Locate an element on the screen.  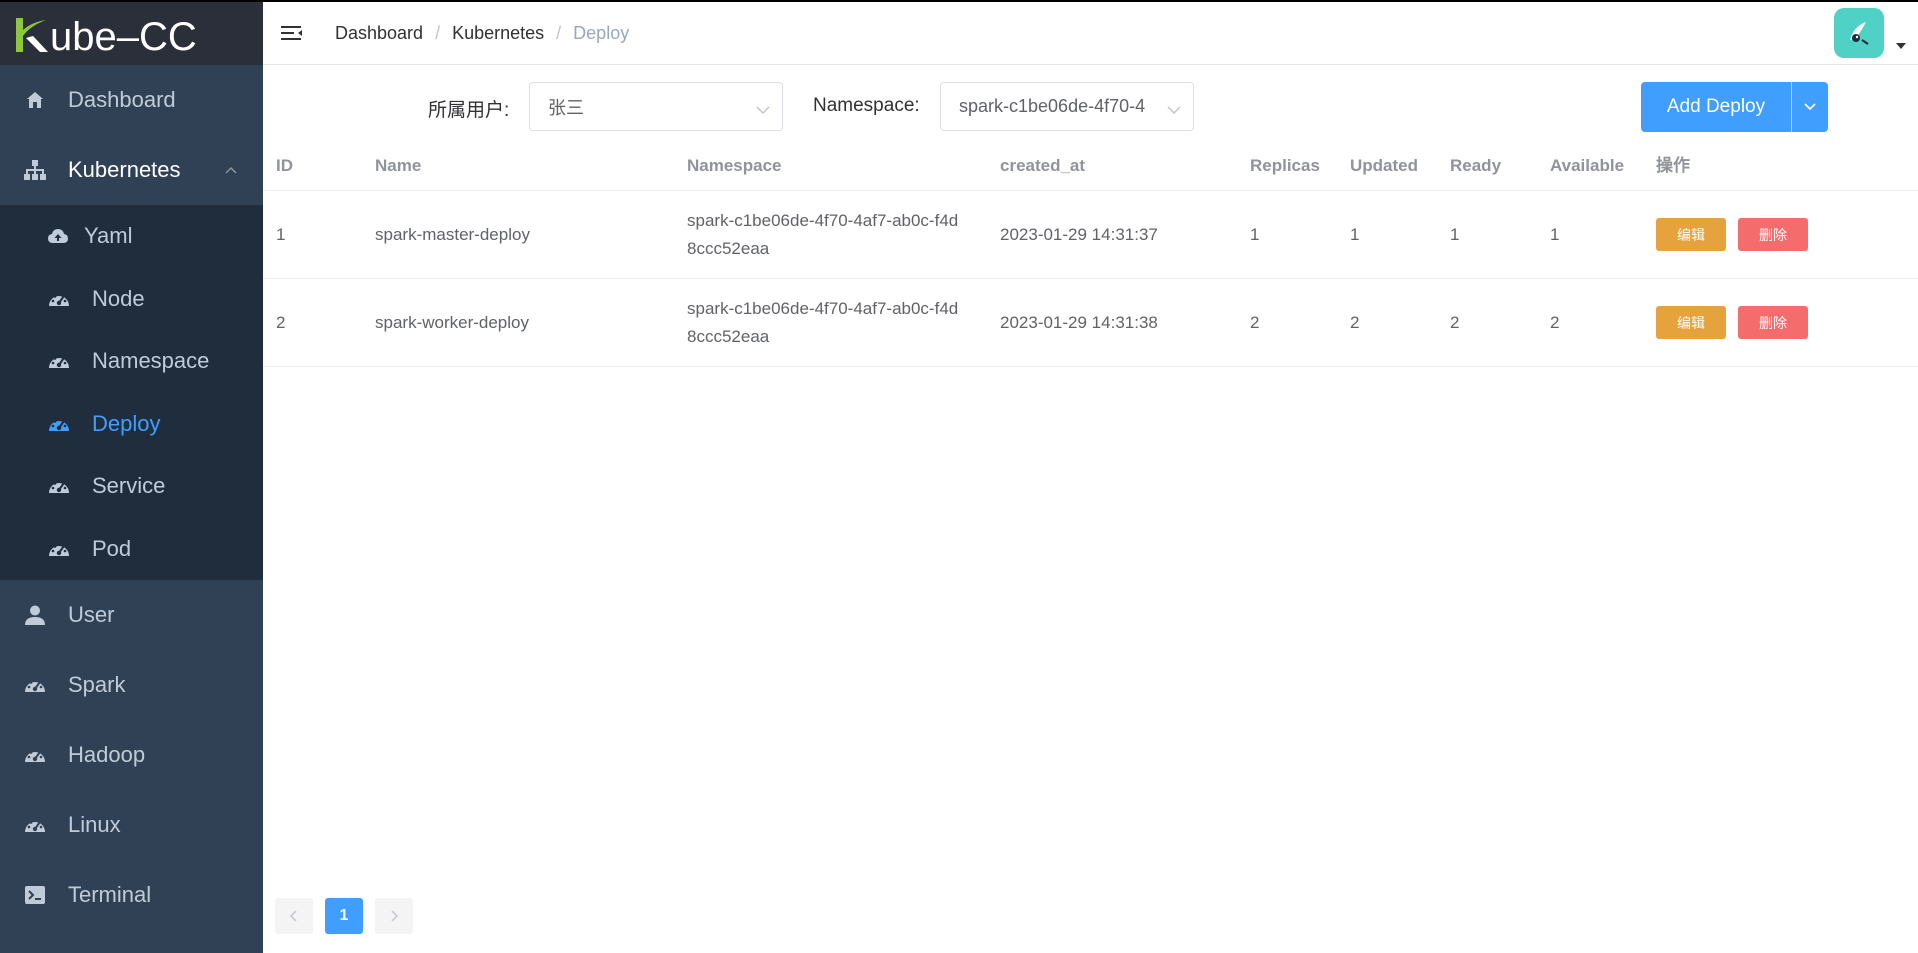
sidebar-item-kubernetes: Kubernetes is located at coordinates (131, 170).